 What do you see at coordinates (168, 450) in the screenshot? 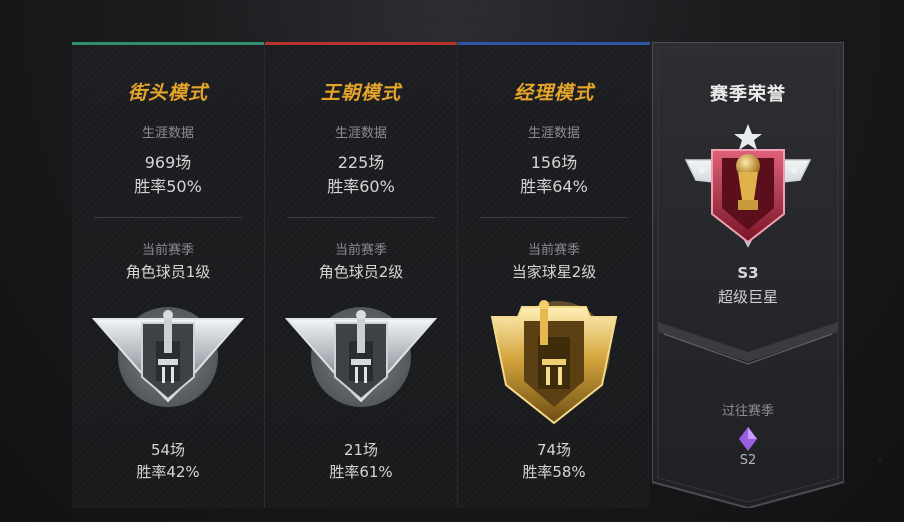
I see `season-games: 54场` at bounding box center [168, 450].